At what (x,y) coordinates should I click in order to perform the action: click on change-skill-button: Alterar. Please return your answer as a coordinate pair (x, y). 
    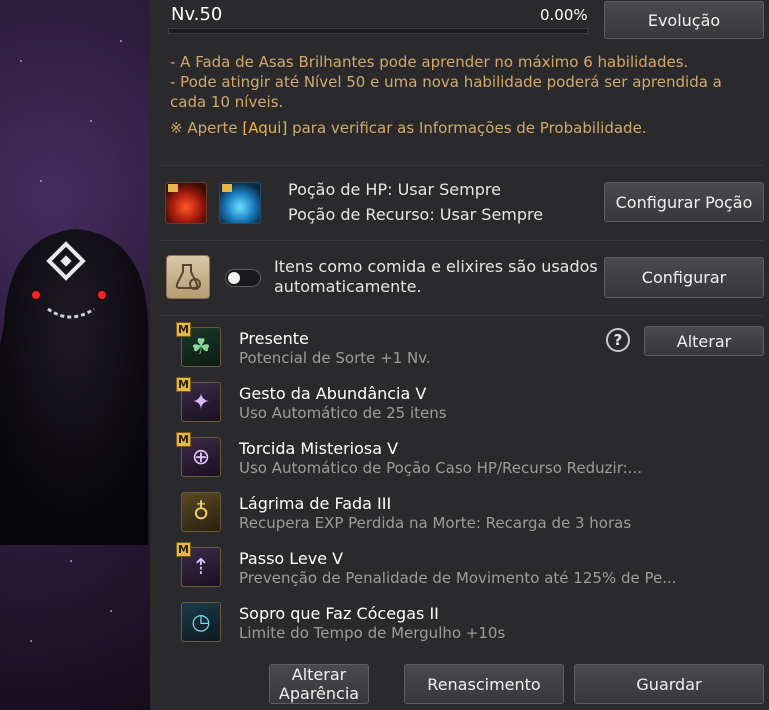
    Looking at the image, I should click on (704, 341).